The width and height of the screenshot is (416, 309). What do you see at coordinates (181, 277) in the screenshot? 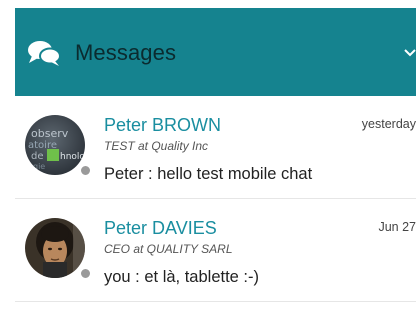
I see `message-preview: you : et là, tablette :-)` at bounding box center [181, 277].